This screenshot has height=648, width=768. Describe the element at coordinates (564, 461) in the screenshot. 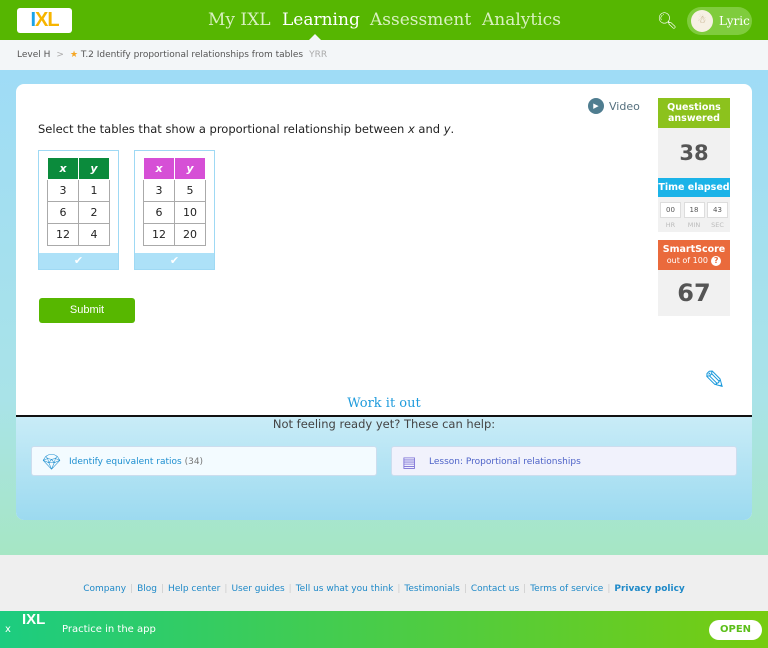

I see `help-item-lesson: ▤ Lesson: Proportional relationships` at that location.